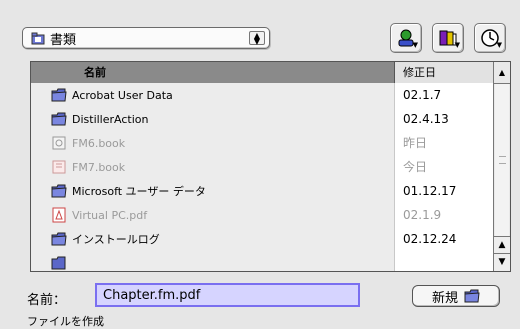  I want to click on toolbar-favorites-button: ▼, so click(448, 38).